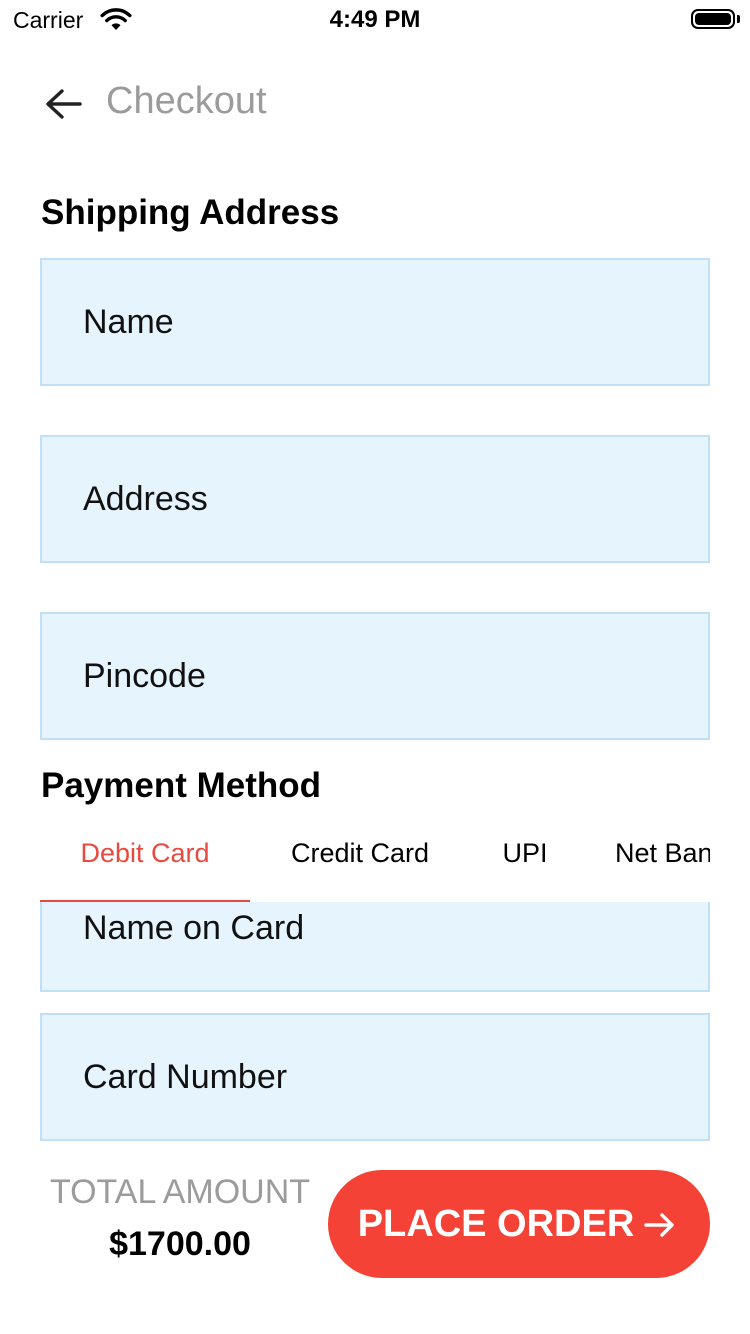 The height and width of the screenshot is (1334, 750). I want to click on pincode-field, so click(375, 676).